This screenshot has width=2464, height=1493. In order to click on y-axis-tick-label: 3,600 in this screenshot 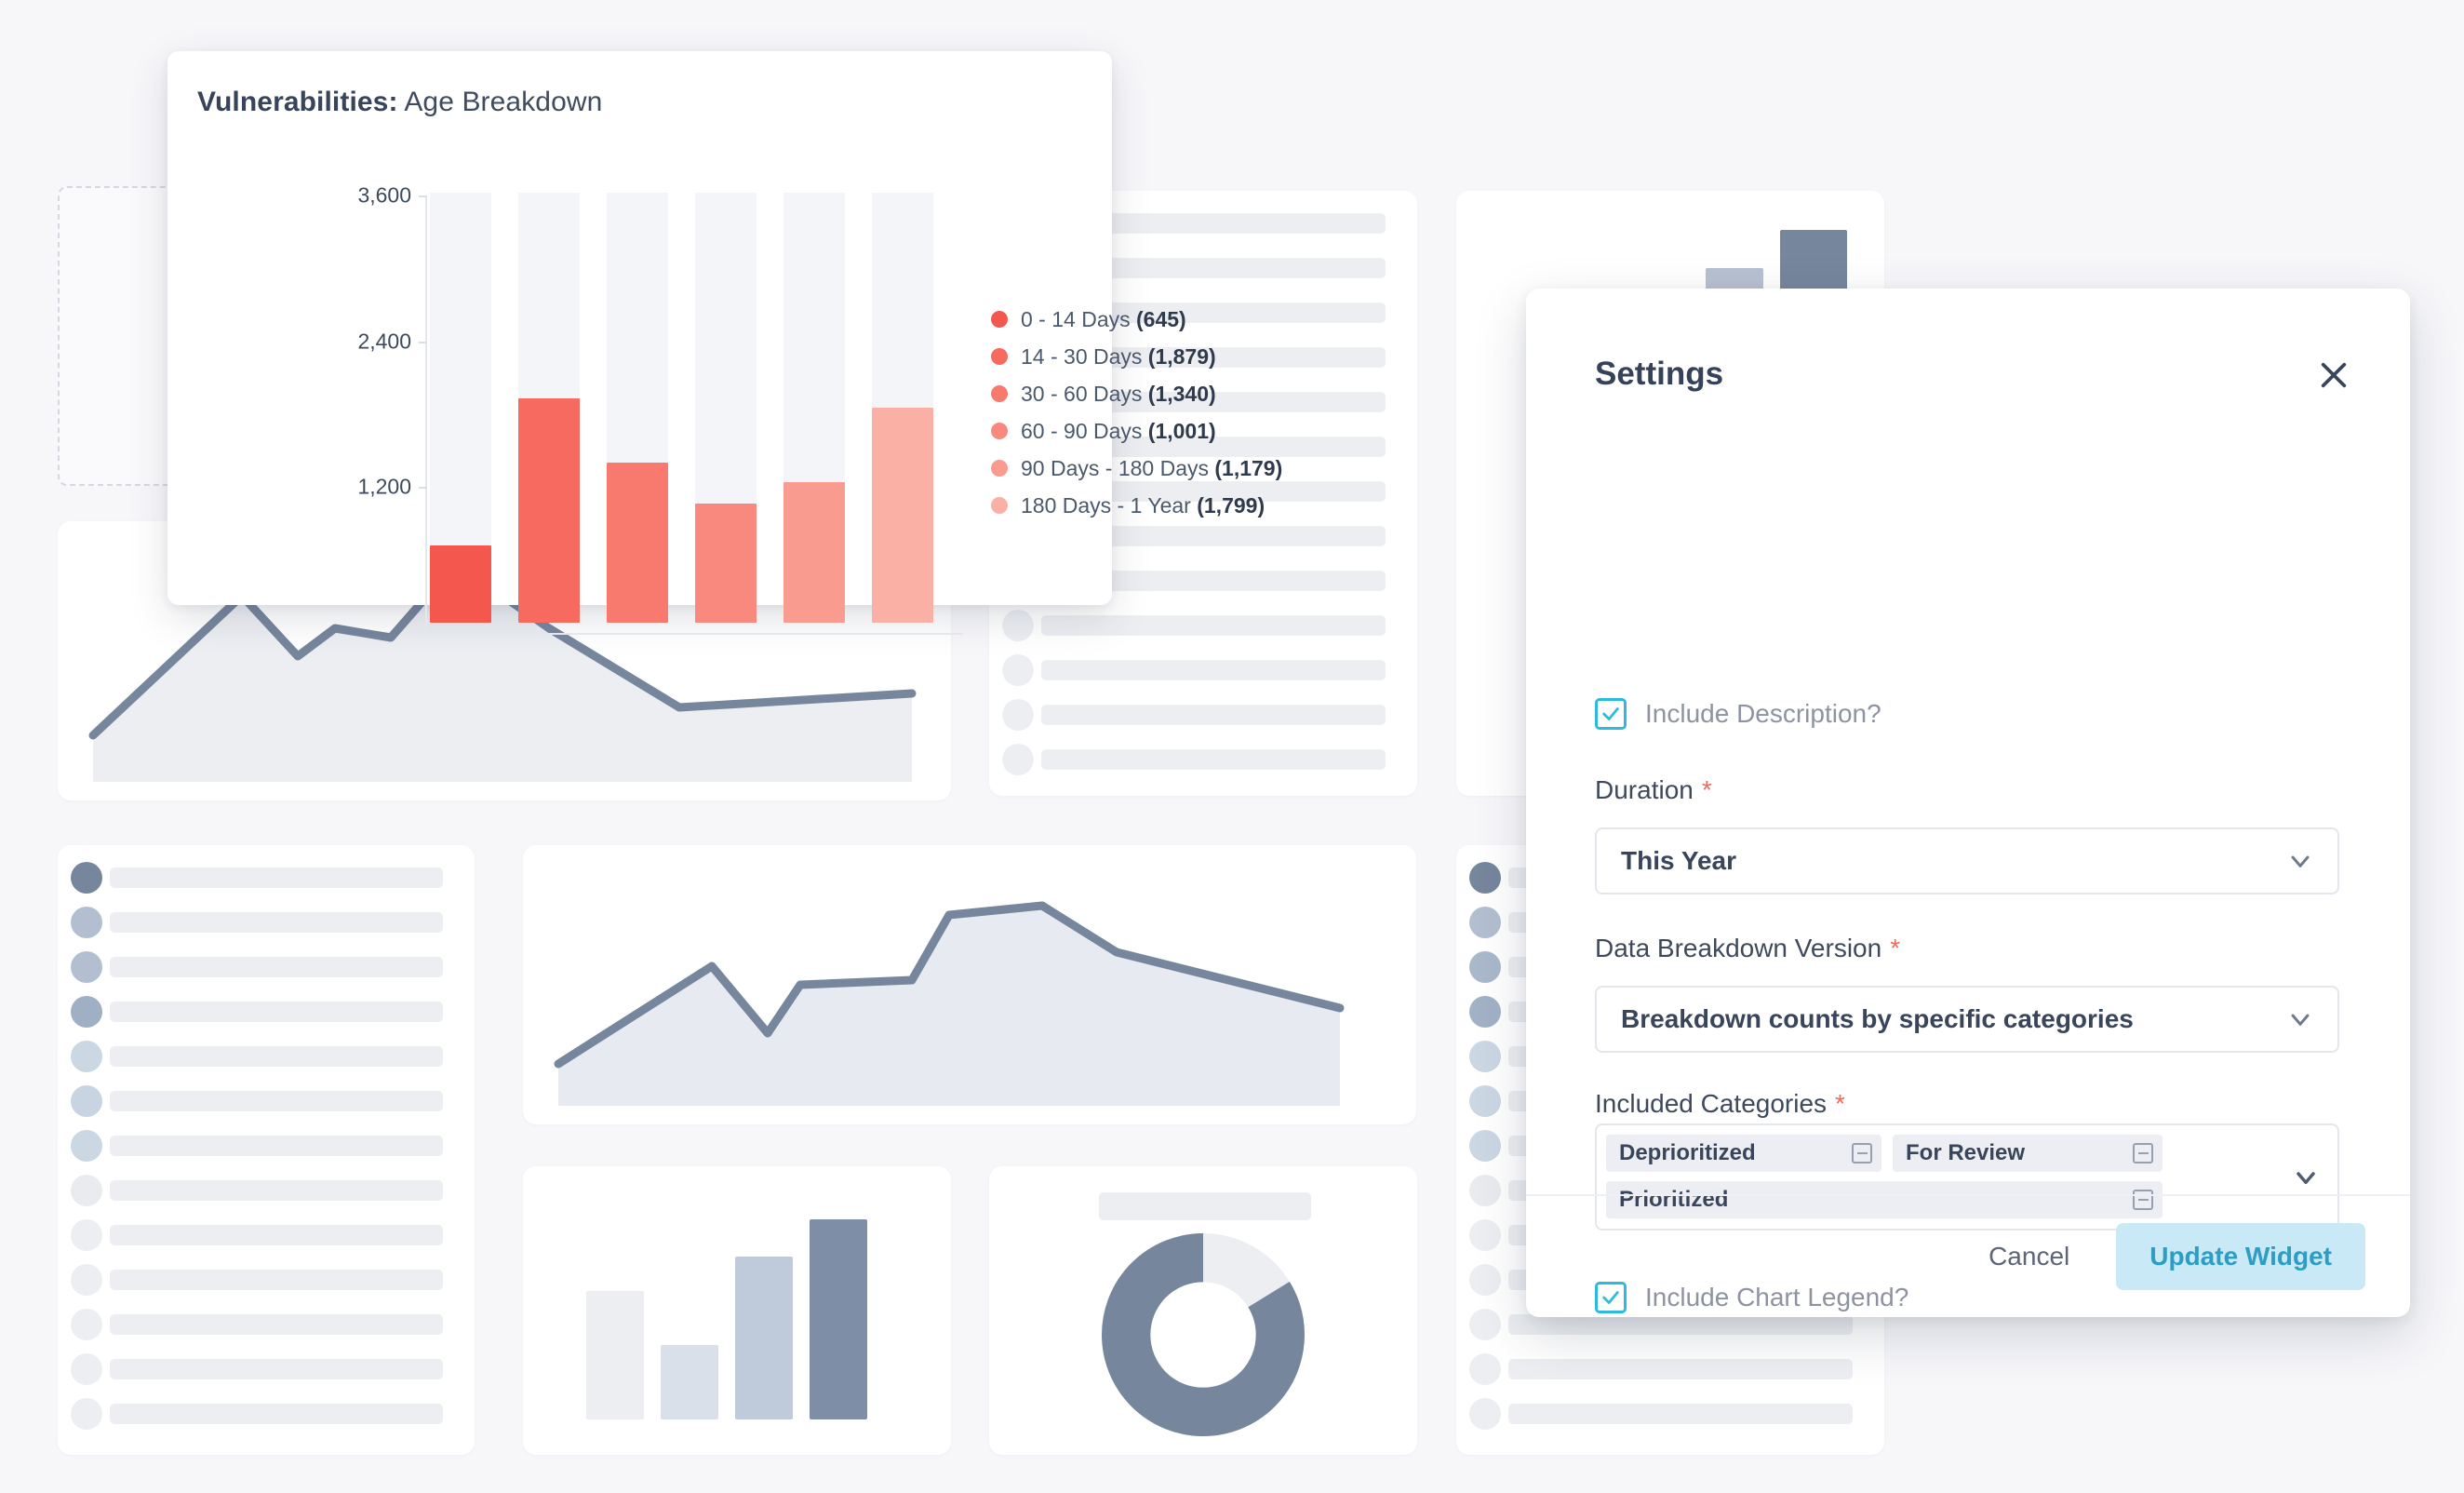, I will do `click(384, 195)`.